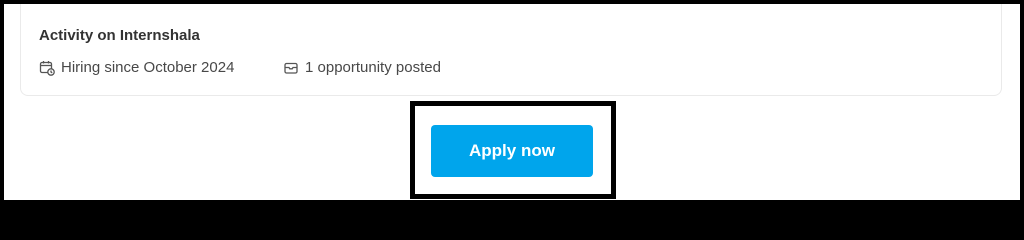 This screenshot has height=240, width=1024. What do you see at coordinates (291, 68) in the screenshot?
I see `briefcase-icon` at bounding box center [291, 68].